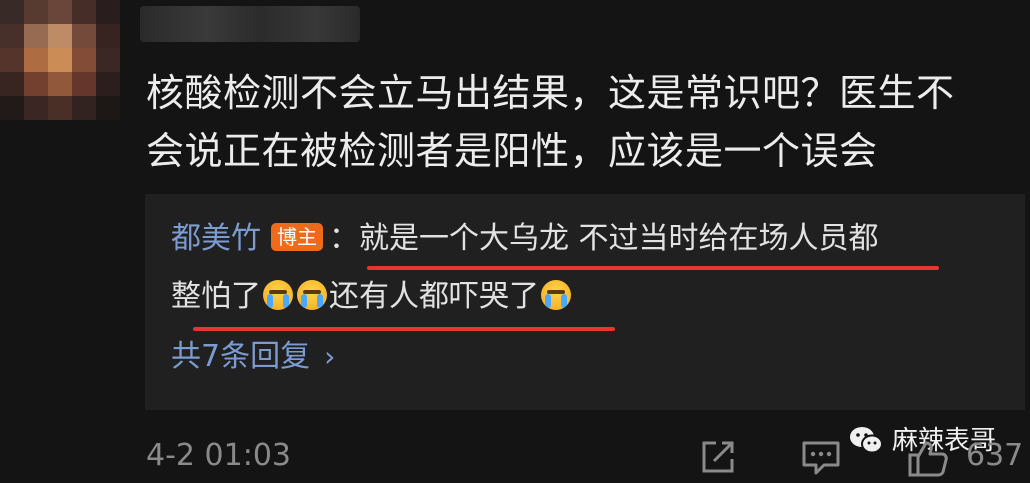  I want to click on reply-line-2: 整怕了 还有人都吓哭了, so click(372, 297).